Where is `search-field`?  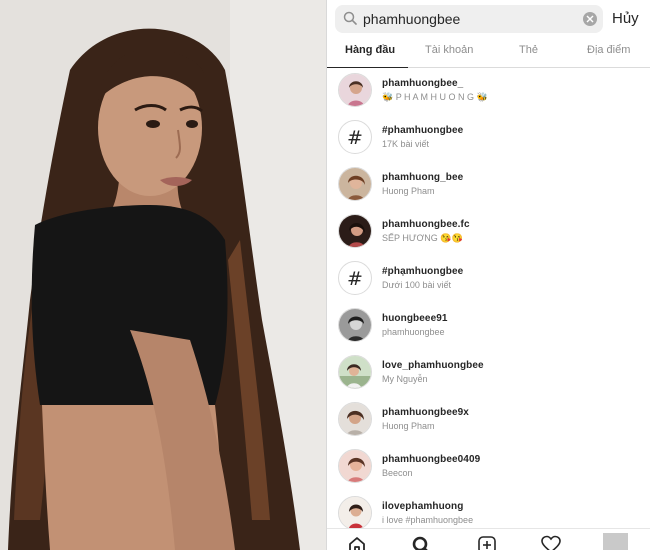
search-field is located at coordinates (469, 19).